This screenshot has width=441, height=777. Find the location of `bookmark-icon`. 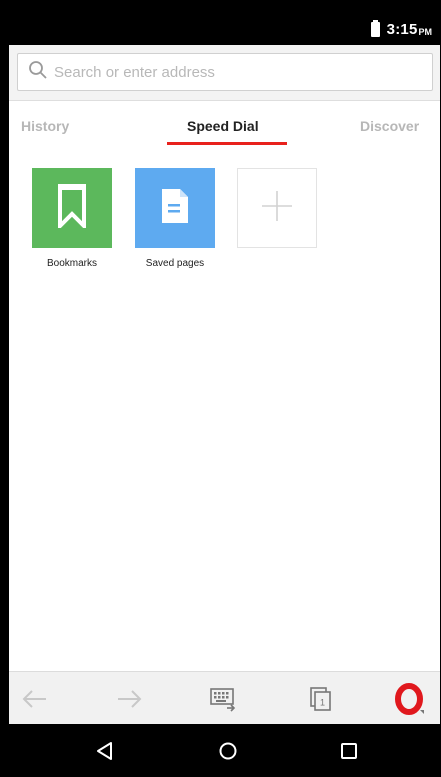

bookmark-icon is located at coordinates (72, 208).